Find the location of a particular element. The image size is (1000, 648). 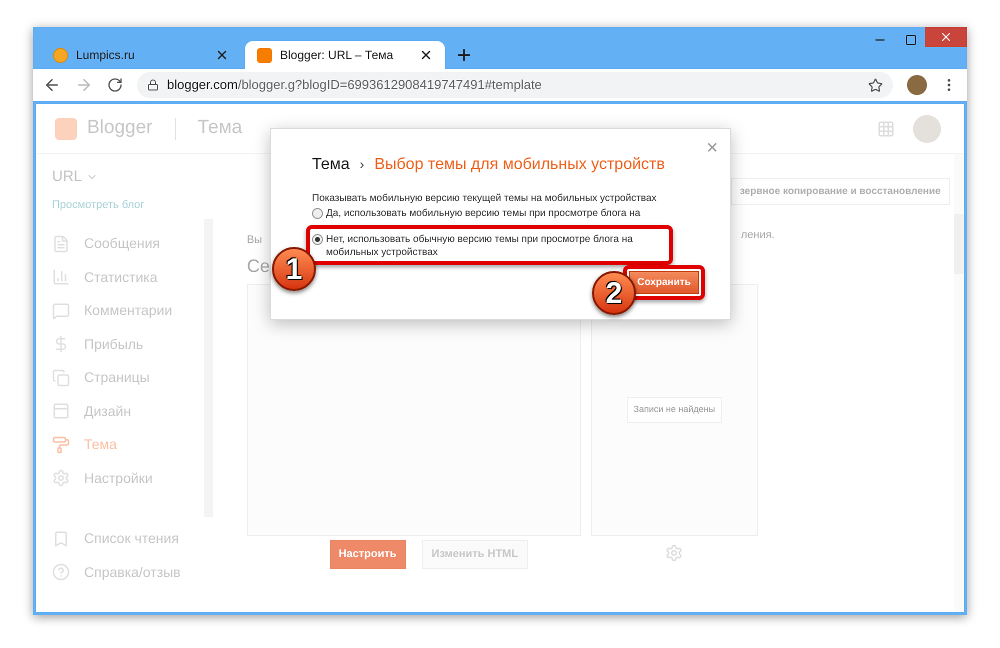

reload-icon is located at coordinates (115, 85).